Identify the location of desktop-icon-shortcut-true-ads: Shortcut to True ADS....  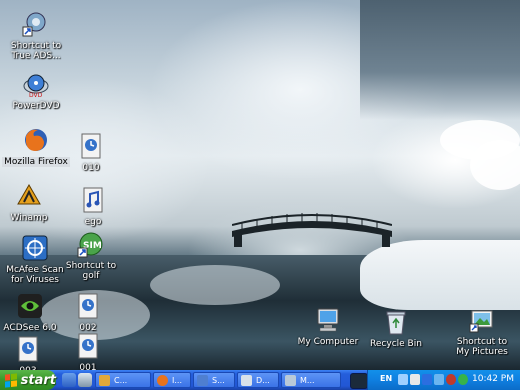
(36, 34).